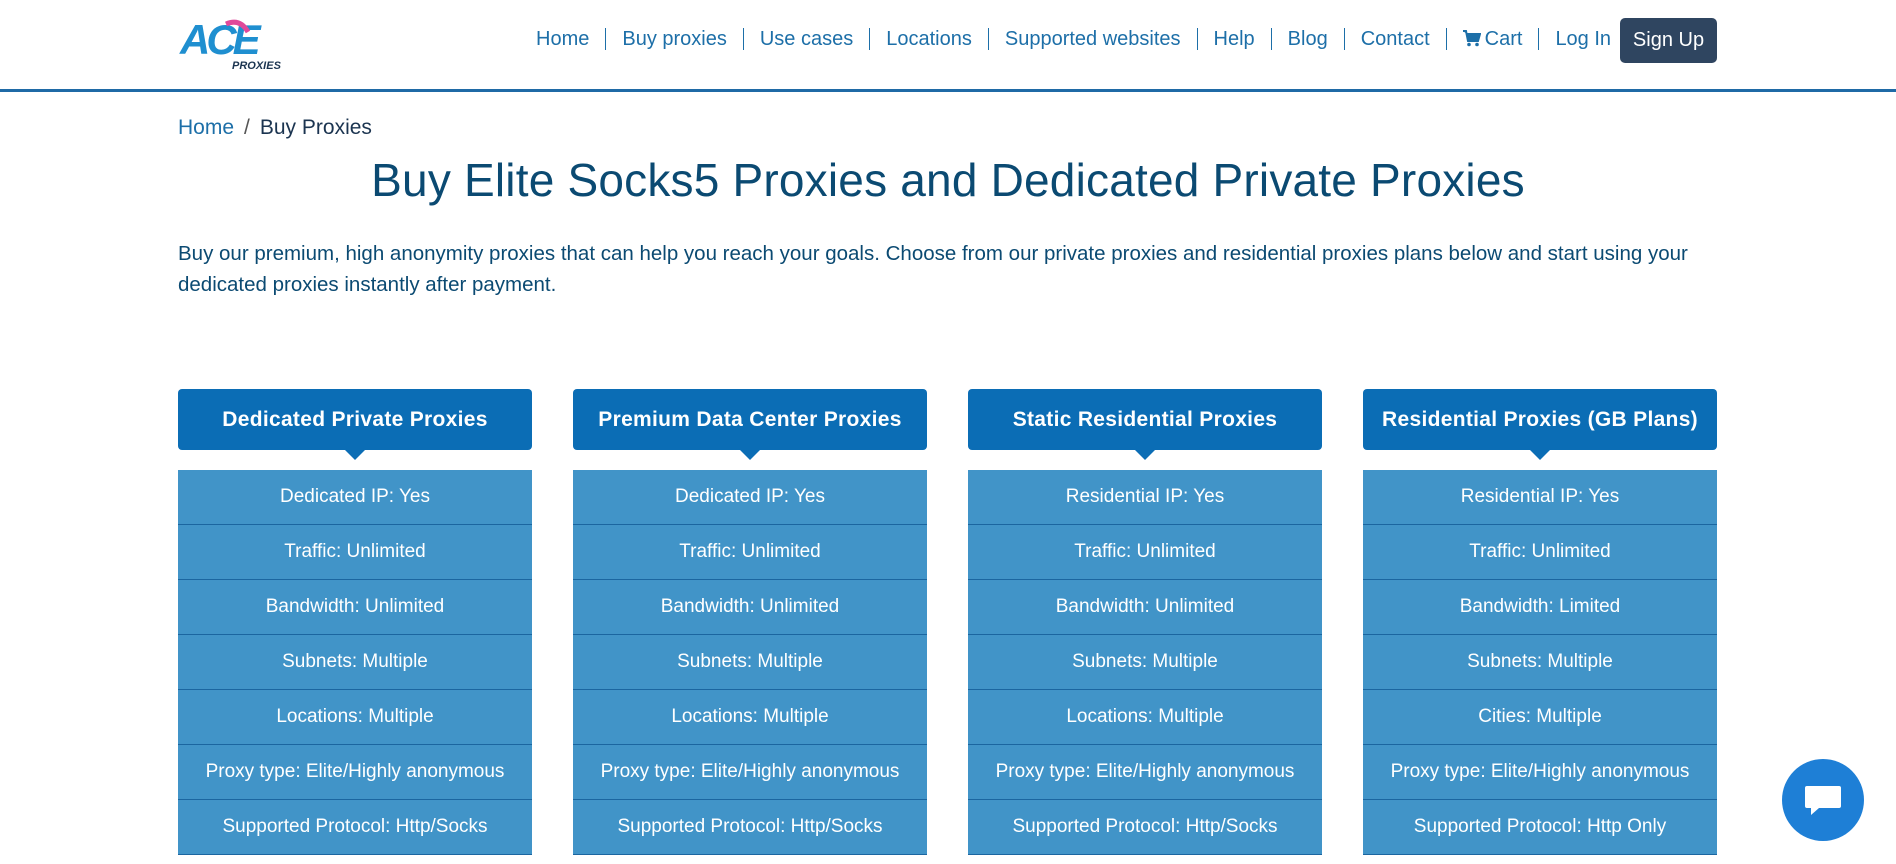 The image size is (1896, 864). I want to click on plan-header: Dedicated Private Proxies, so click(355, 424).